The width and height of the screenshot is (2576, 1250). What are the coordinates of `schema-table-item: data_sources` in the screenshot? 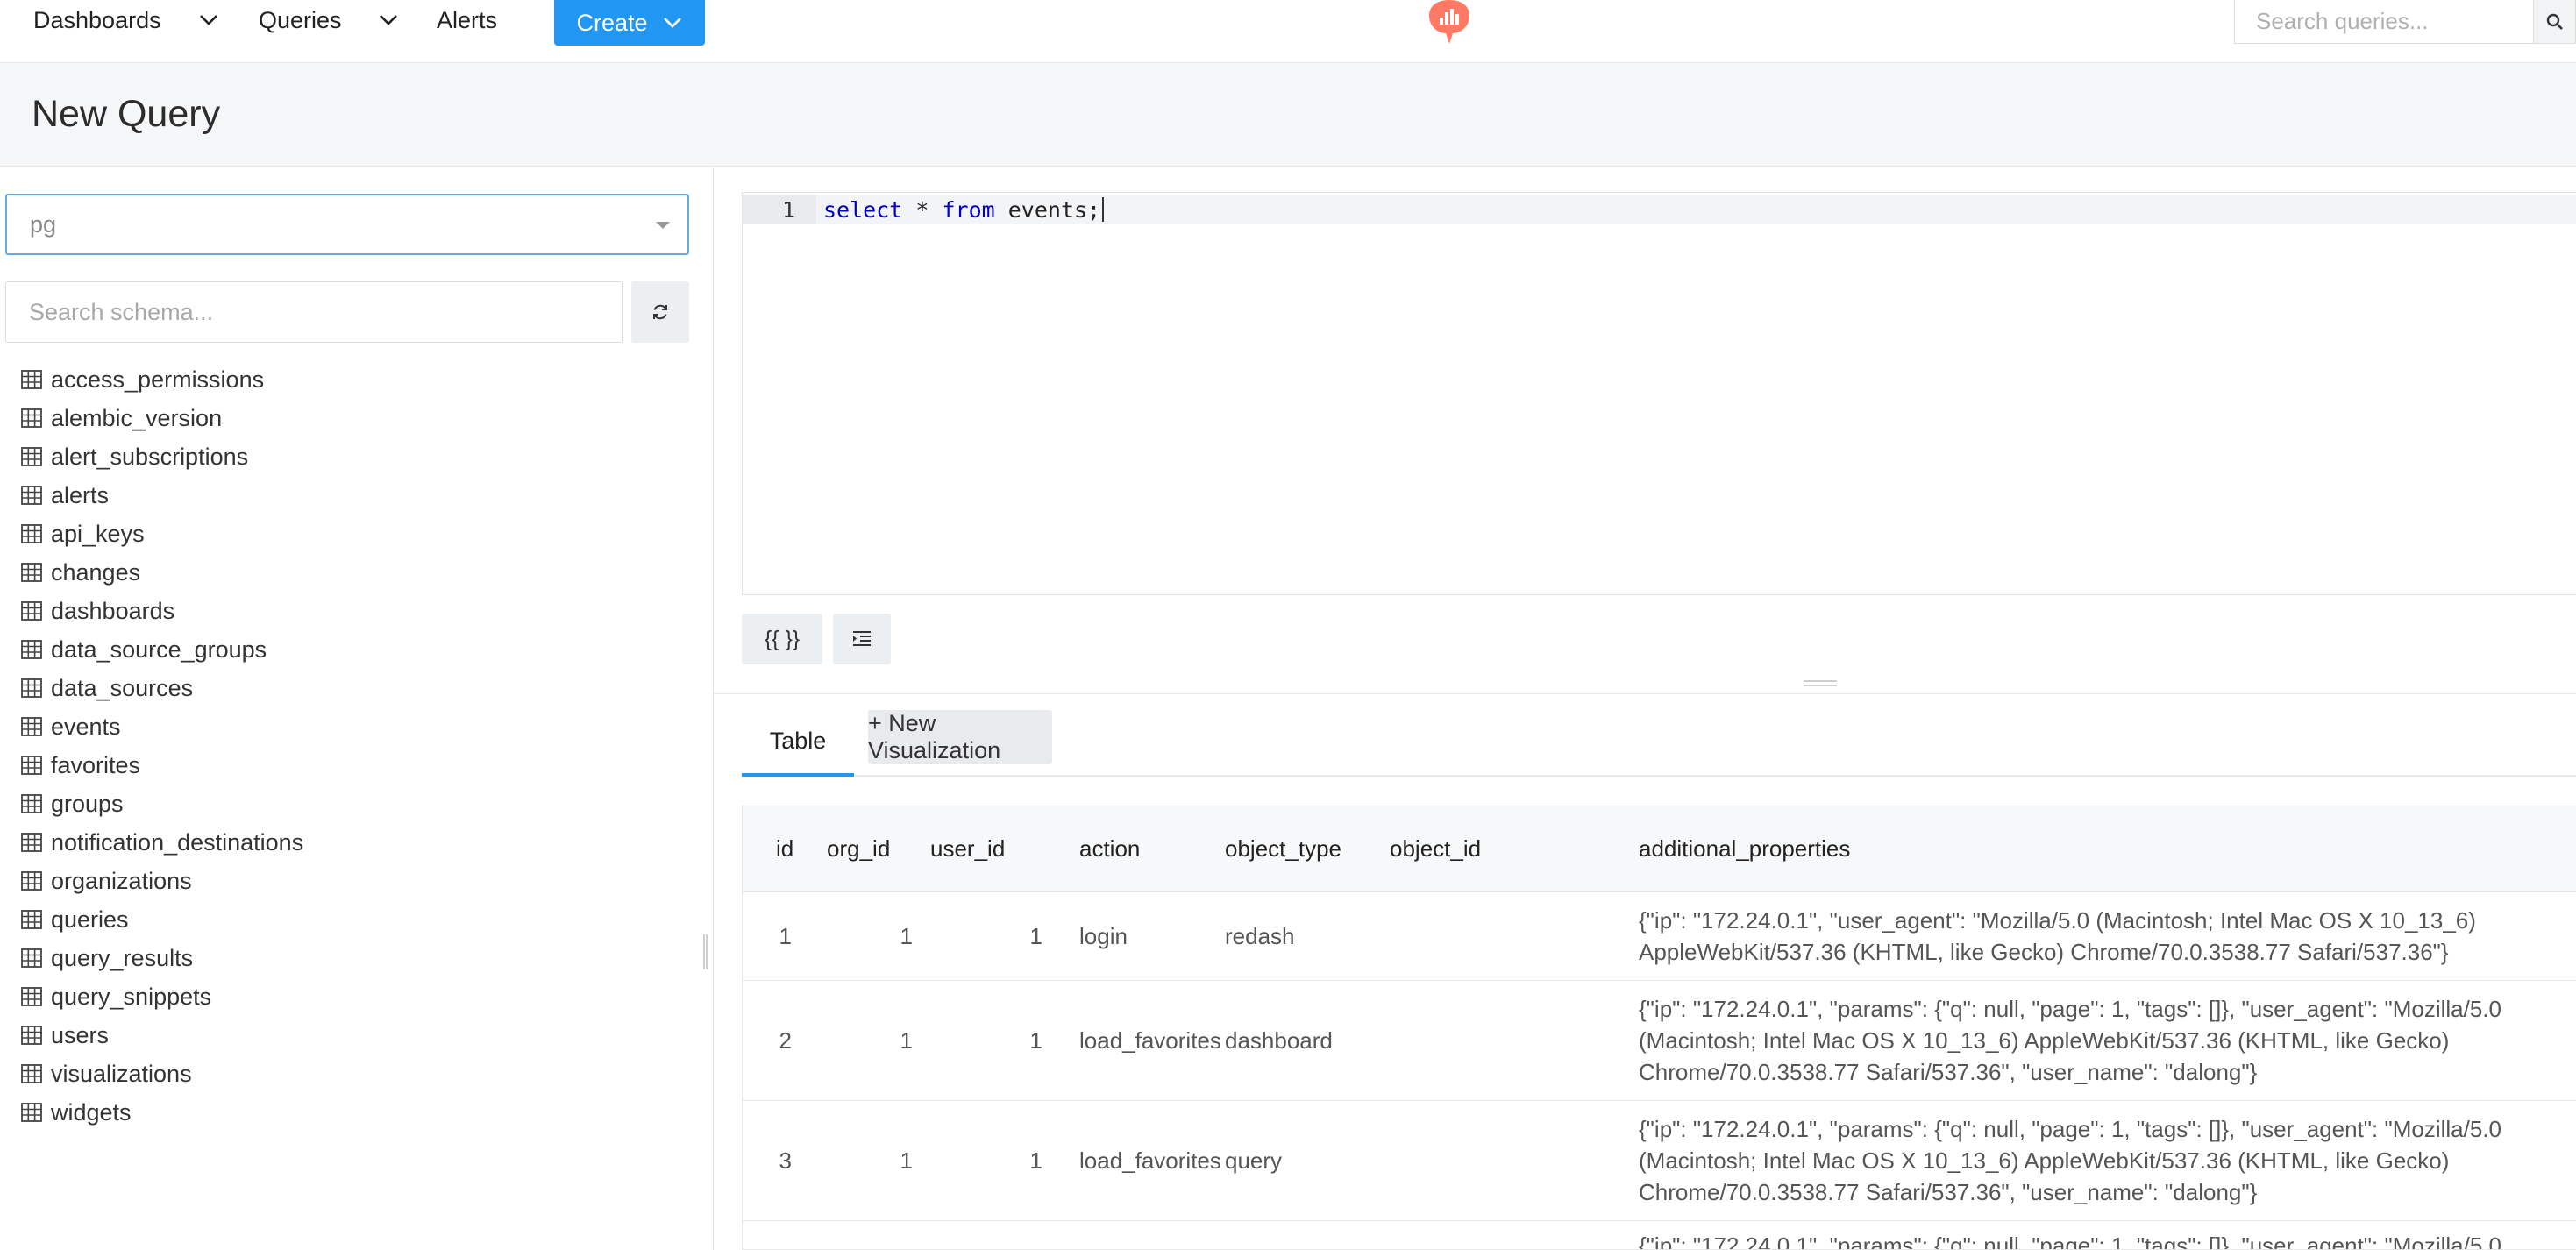 It's located at (162, 688).